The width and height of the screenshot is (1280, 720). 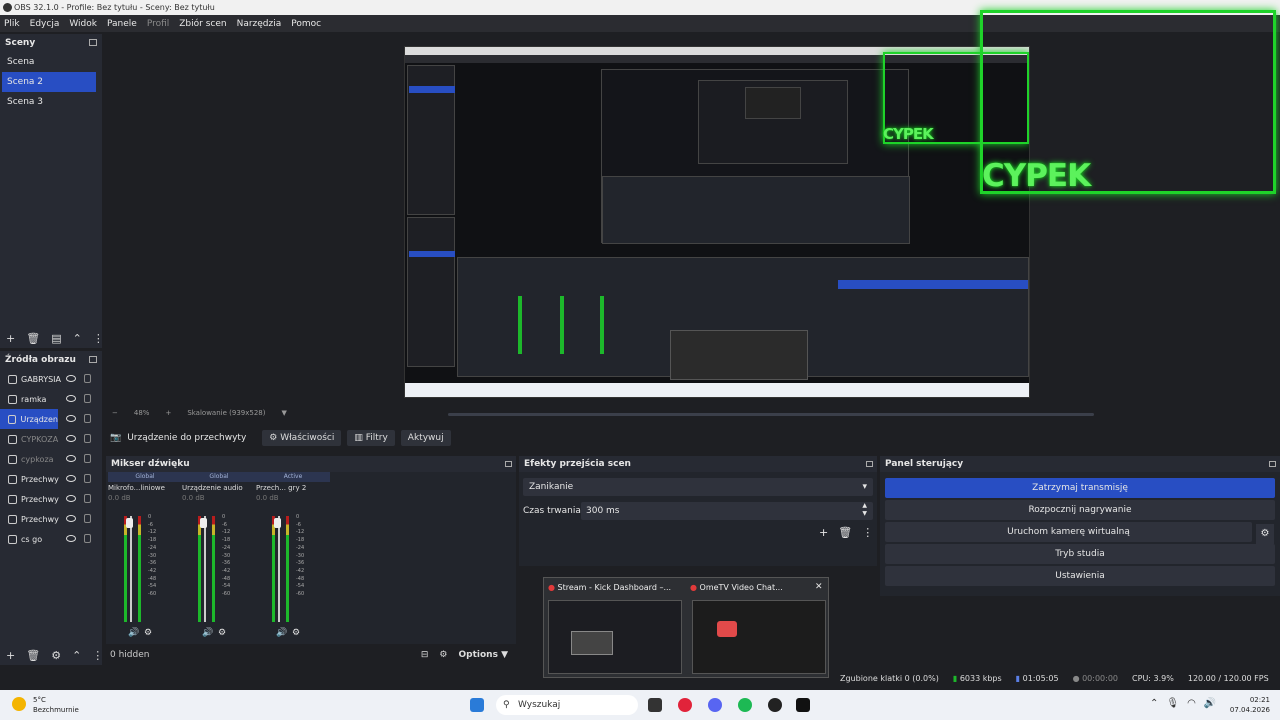 What do you see at coordinates (51, 459) in the screenshot?
I see `source-item: cypkoza` at bounding box center [51, 459].